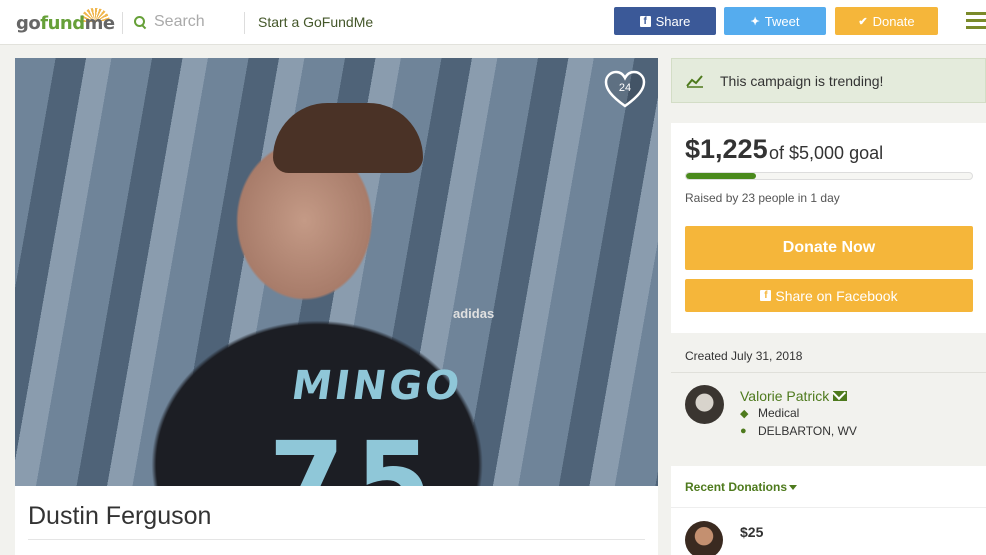  I want to click on heart-button: 24, so click(625, 90).